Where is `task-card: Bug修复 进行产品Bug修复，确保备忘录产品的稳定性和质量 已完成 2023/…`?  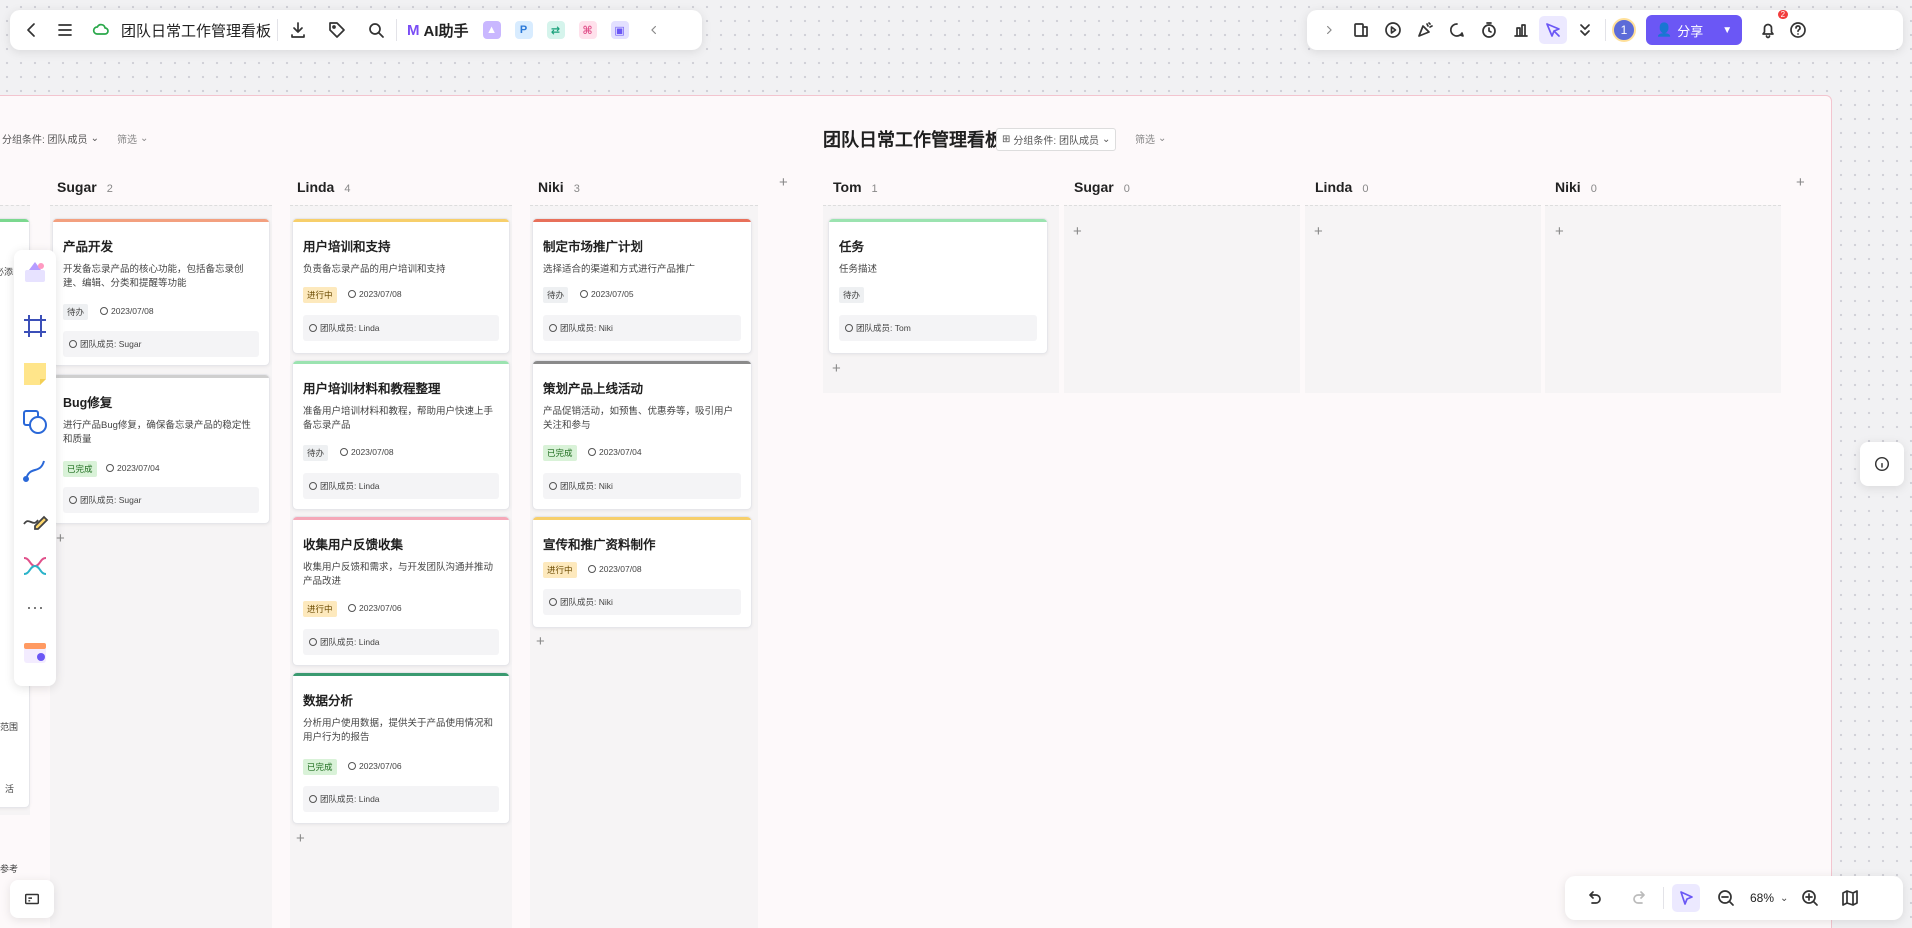
task-card: Bug修复 进行产品Bug修复，确保备忘录产品的稳定性和质量 已完成 2023/… is located at coordinates (161, 449).